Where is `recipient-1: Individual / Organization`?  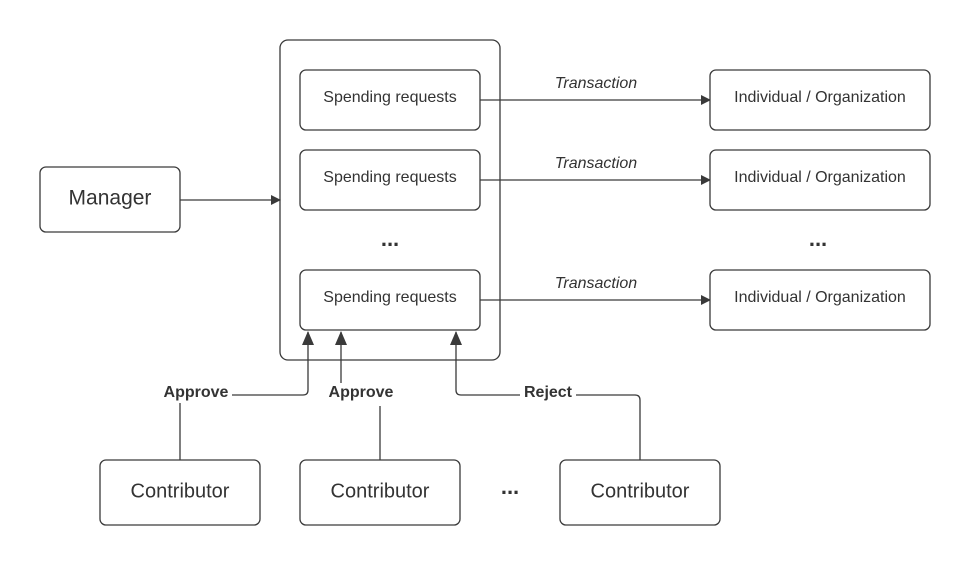 recipient-1: Individual / Organization is located at coordinates (820, 100).